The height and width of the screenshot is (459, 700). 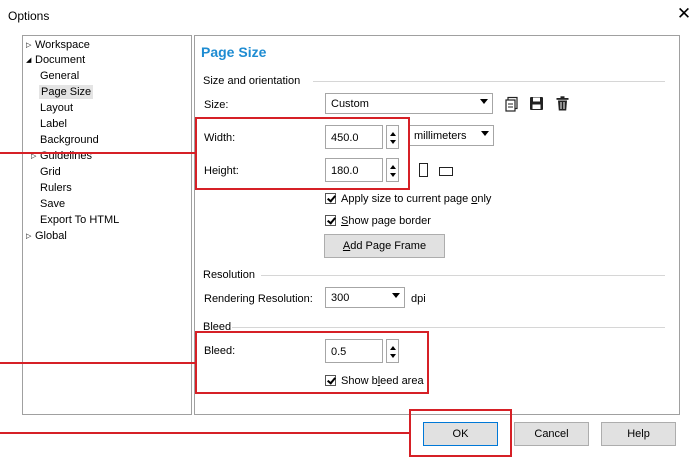 What do you see at coordinates (423, 170) in the screenshot?
I see `portrait-icon` at bounding box center [423, 170].